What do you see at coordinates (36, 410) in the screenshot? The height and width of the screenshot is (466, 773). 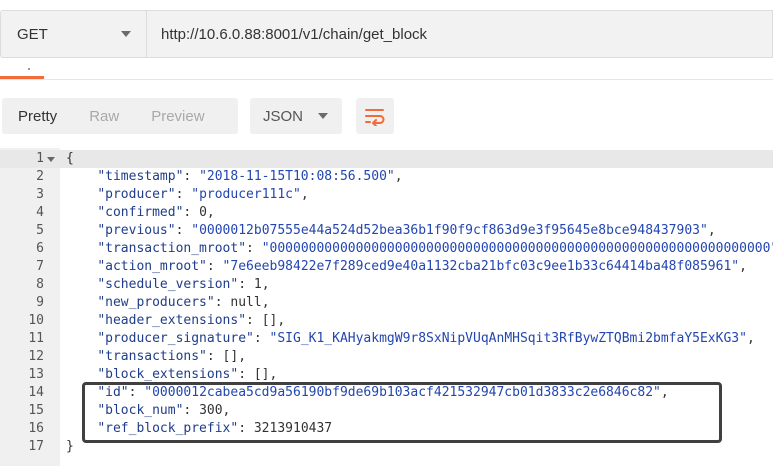 I see `line-number: 15` at bounding box center [36, 410].